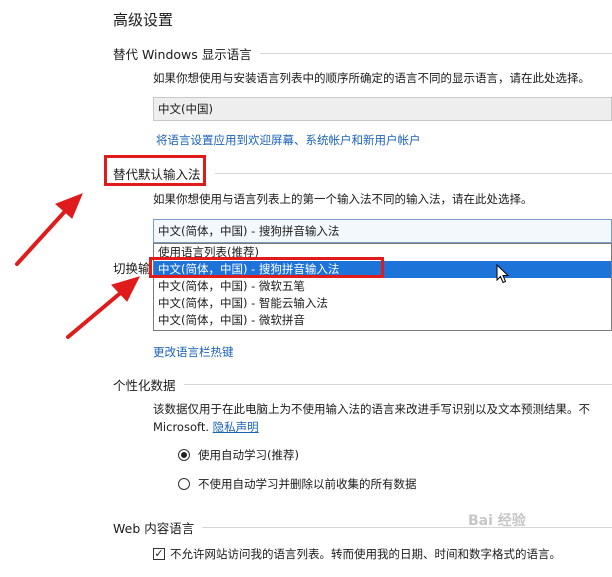 The image size is (612, 577). I want to click on personalization-description-cont: Microsoft. 隐私声明, so click(206, 427).